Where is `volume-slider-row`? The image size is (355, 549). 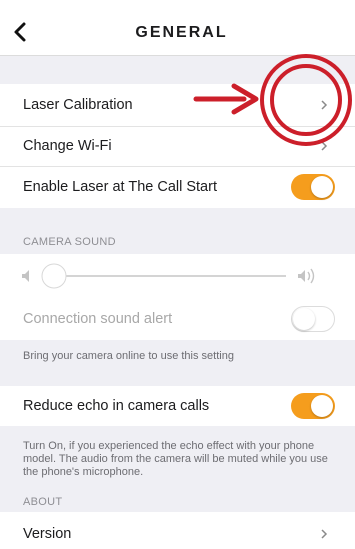 volume-slider-row is located at coordinates (177, 276).